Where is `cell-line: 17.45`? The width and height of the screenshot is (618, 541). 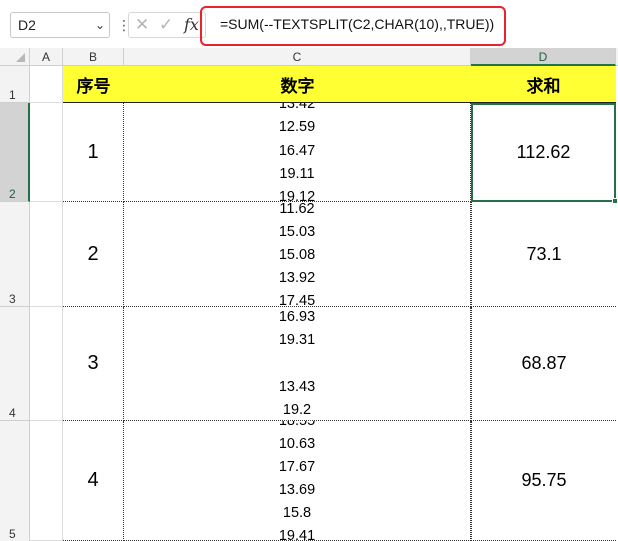
cell-line: 17.45 is located at coordinates (297, 300).